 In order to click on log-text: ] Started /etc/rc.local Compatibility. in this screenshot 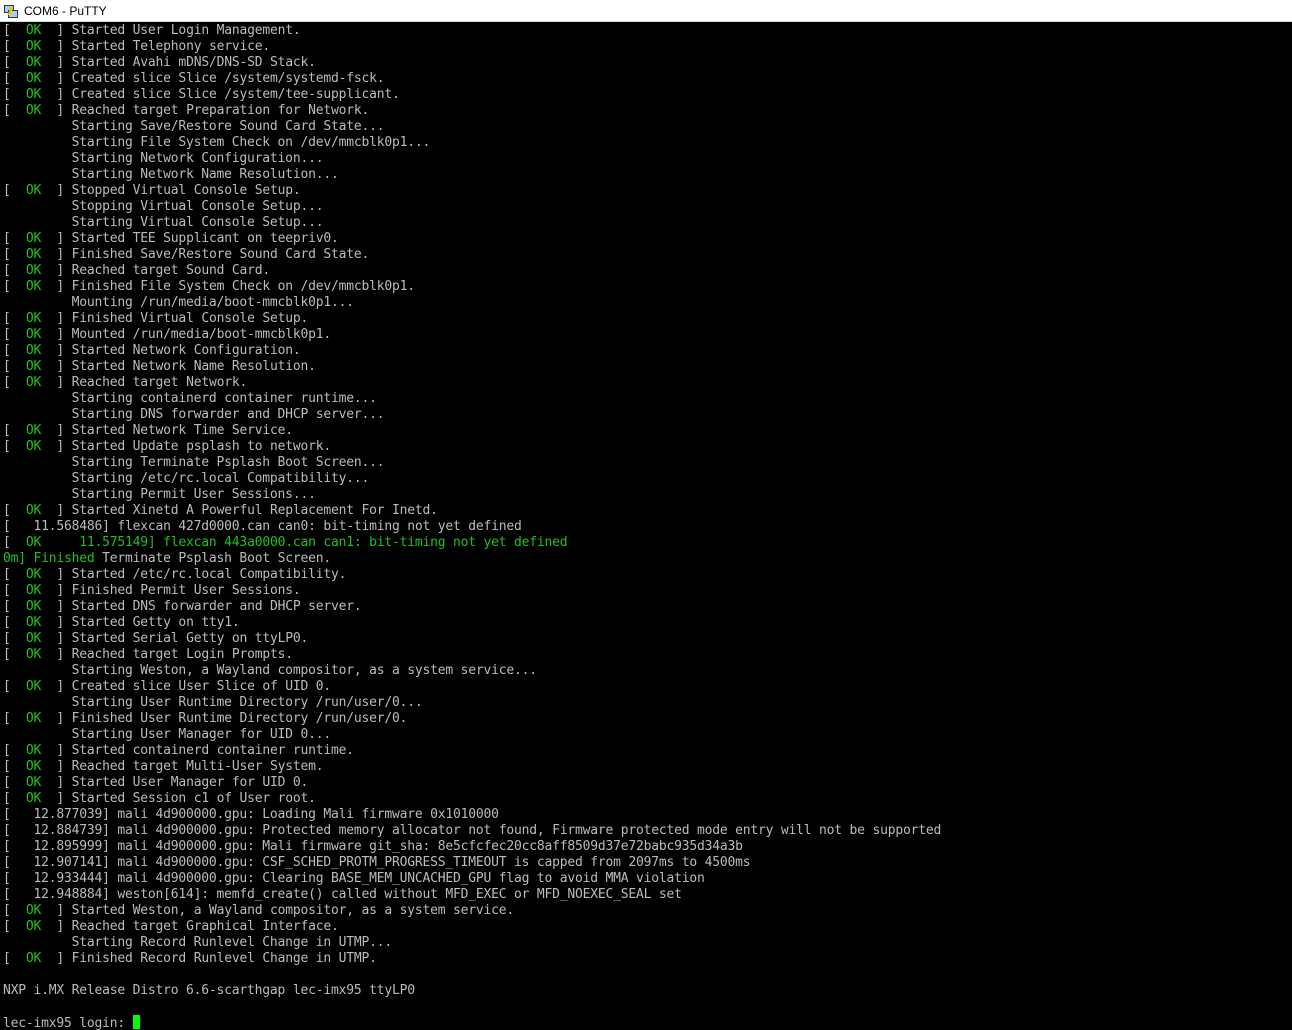, I will do `click(194, 574)`.